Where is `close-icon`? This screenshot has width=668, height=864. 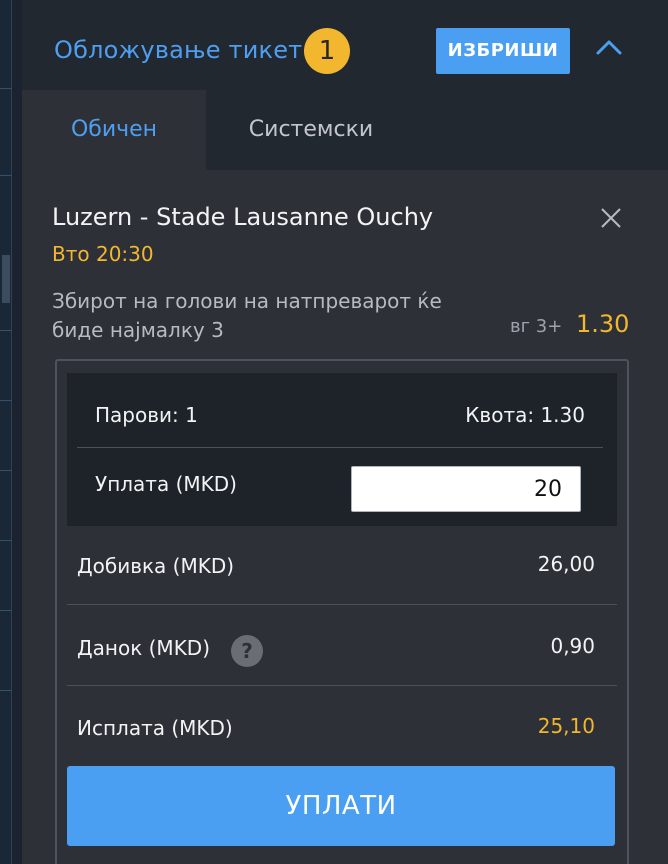
close-icon is located at coordinates (611, 218).